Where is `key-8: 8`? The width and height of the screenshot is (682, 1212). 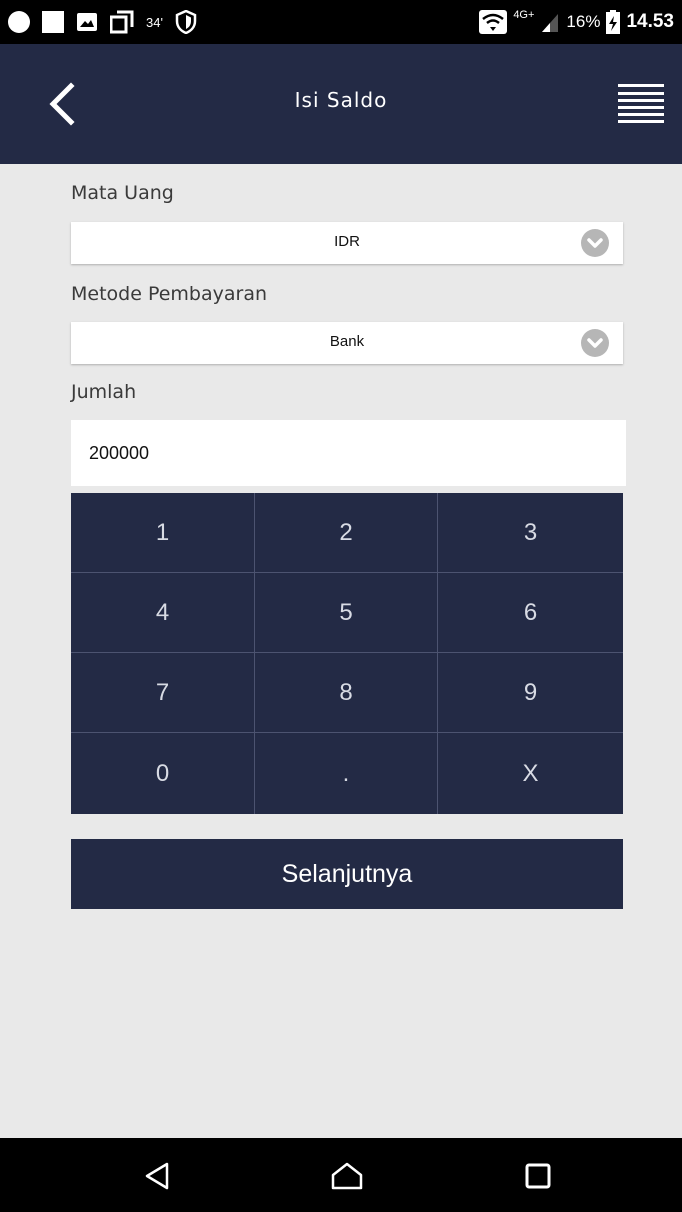 key-8: 8 is located at coordinates (346, 693).